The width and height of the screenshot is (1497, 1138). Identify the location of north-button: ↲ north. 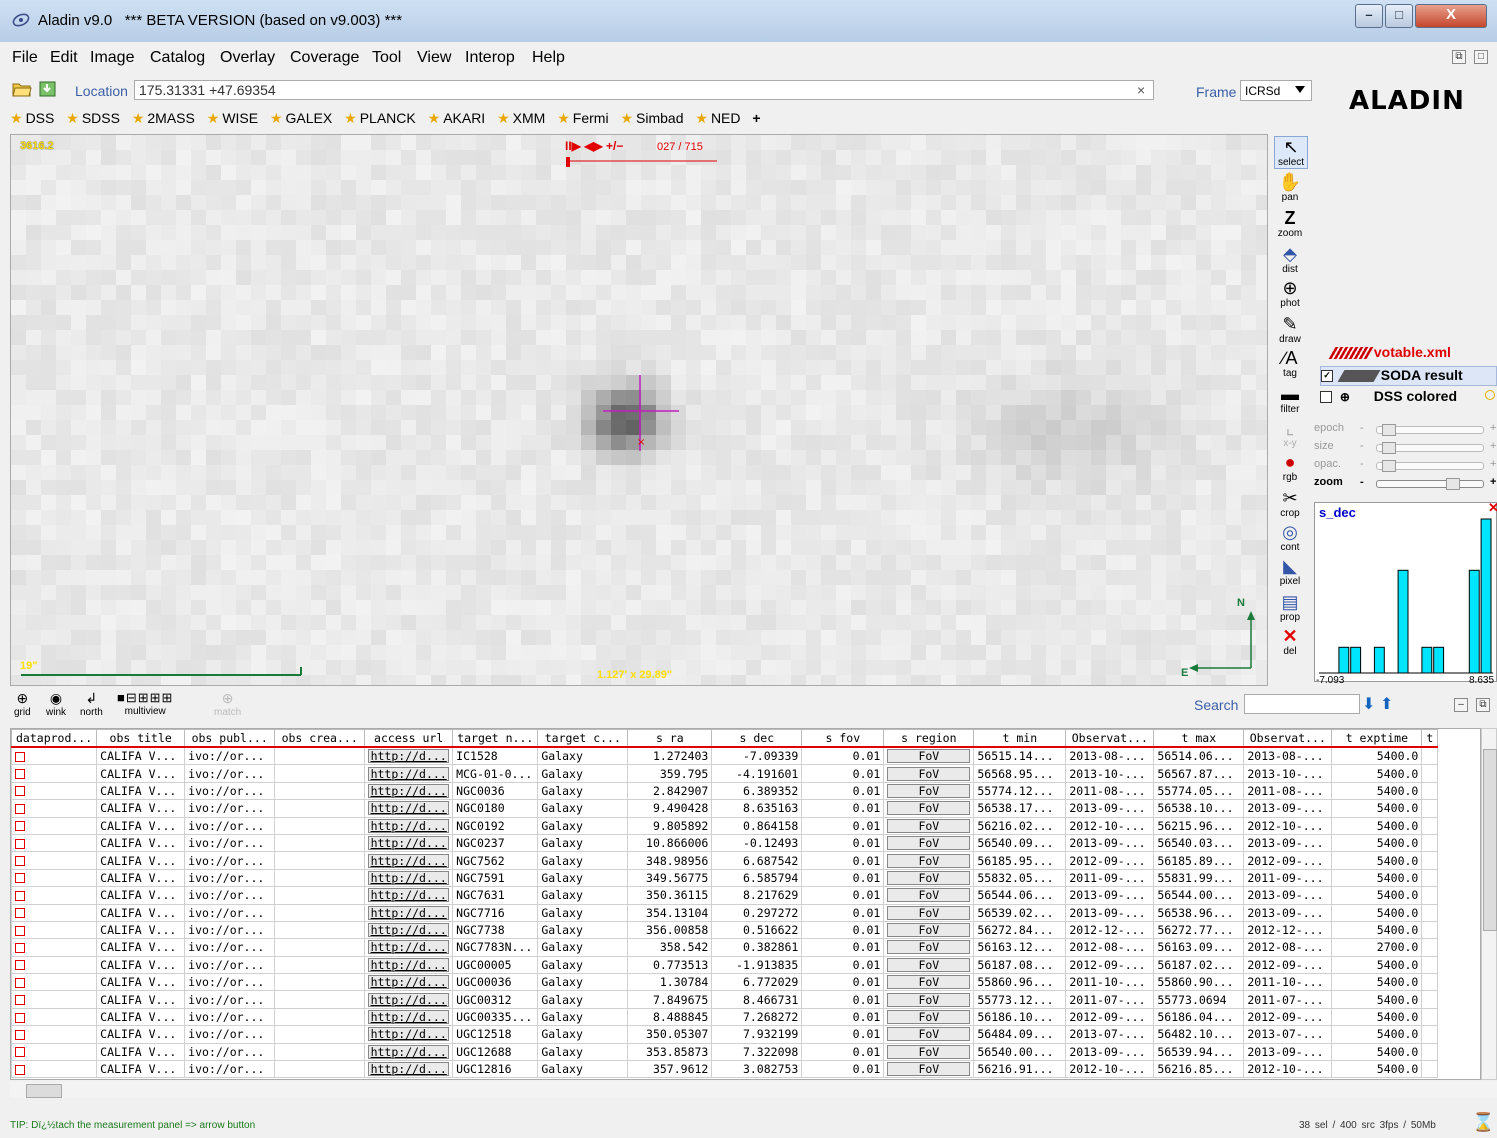
(91, 704).